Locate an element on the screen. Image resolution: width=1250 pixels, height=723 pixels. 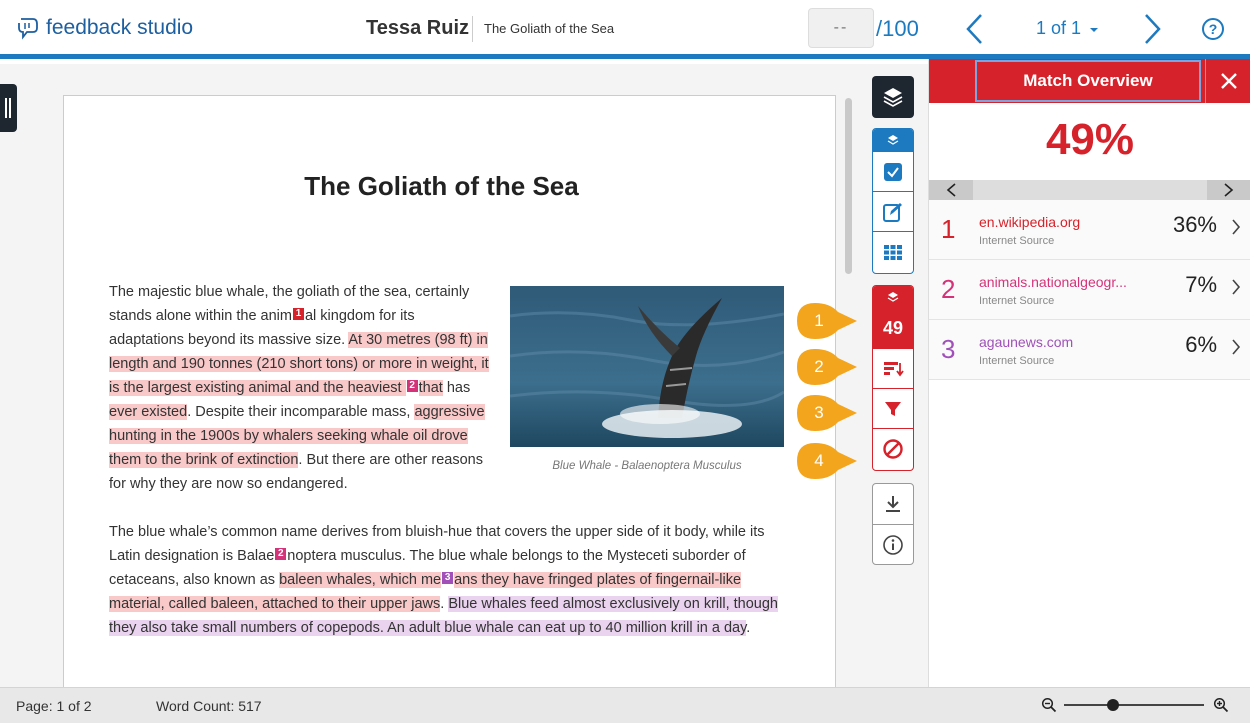
similarity-layer-header is located at coordinates (893, 297).